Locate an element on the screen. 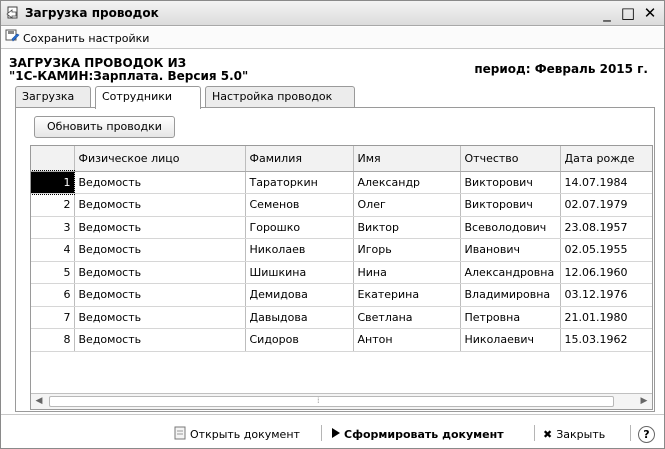 The height and width of the screenshot is (449, 665). cell-first-name: Нина is located at coordinates (407, 272).